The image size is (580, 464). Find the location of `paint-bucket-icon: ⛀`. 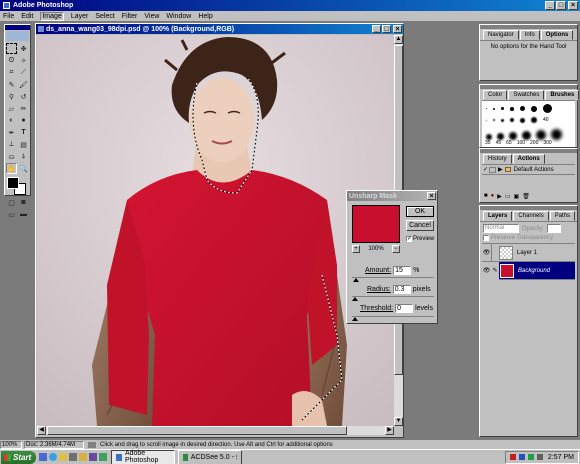

paint-bucket-icon: ⛀ is located at coordinates (11, 156).